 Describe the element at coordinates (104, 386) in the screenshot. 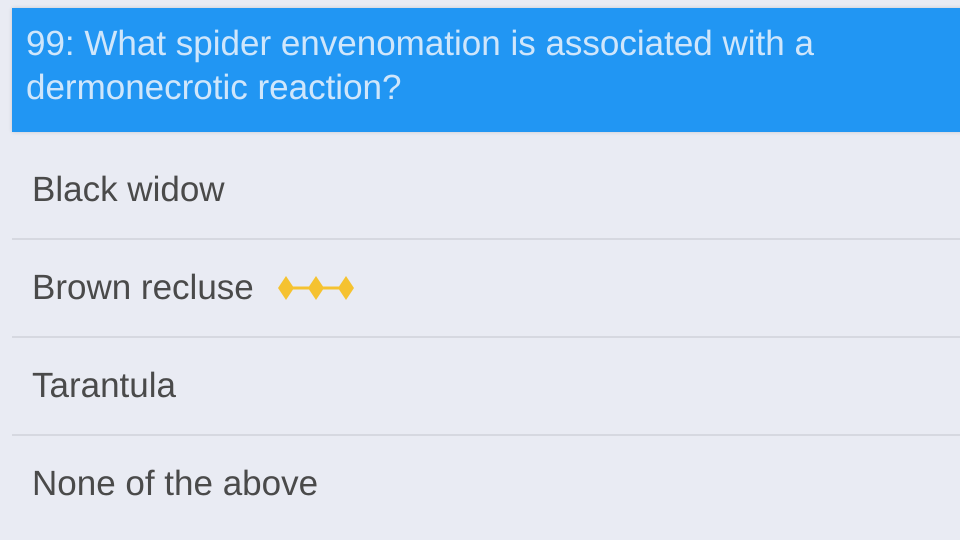

I see `answer-label: Tarantula` at that location.